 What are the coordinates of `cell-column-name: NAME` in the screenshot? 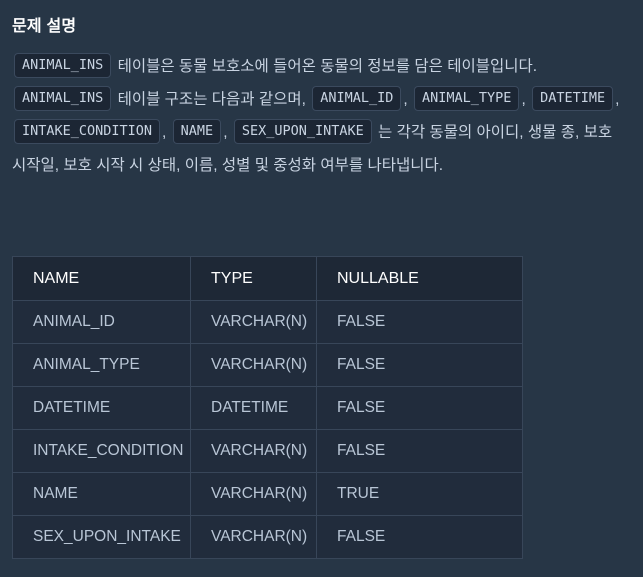 It's located at (101, 494).